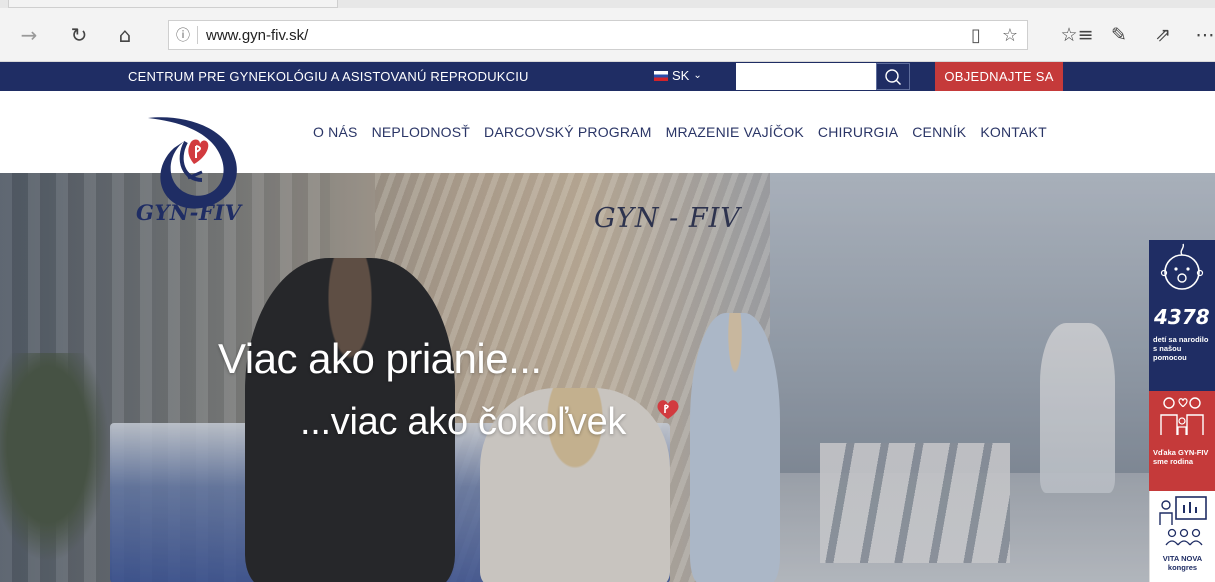  What do you see at coordinates (1181, 348) in the screenshot?
I see `babies-text: detí sa narodilo s našou pomocou` at bounding box center [1181, 348].